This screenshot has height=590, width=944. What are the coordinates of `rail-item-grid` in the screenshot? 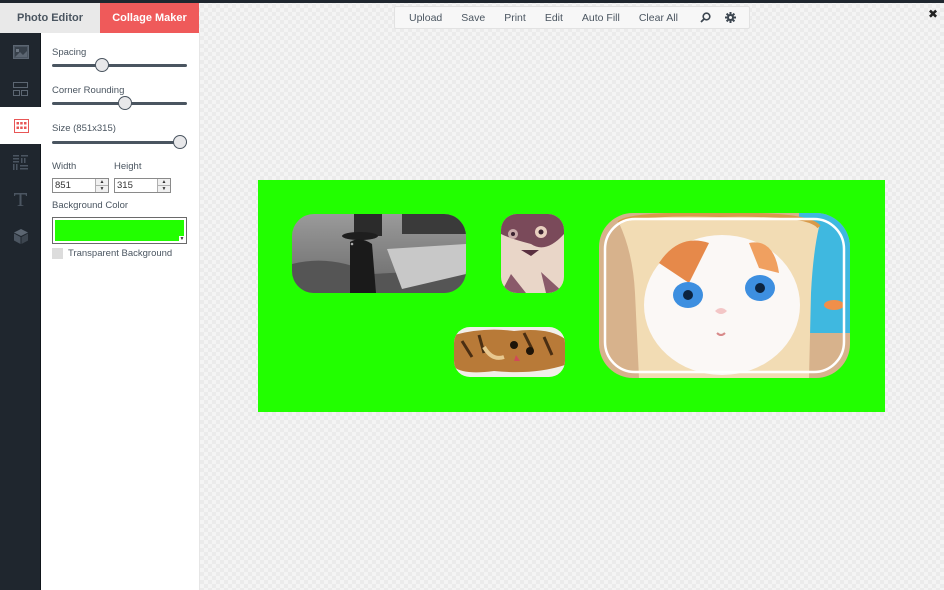 It's located at (21, 125).